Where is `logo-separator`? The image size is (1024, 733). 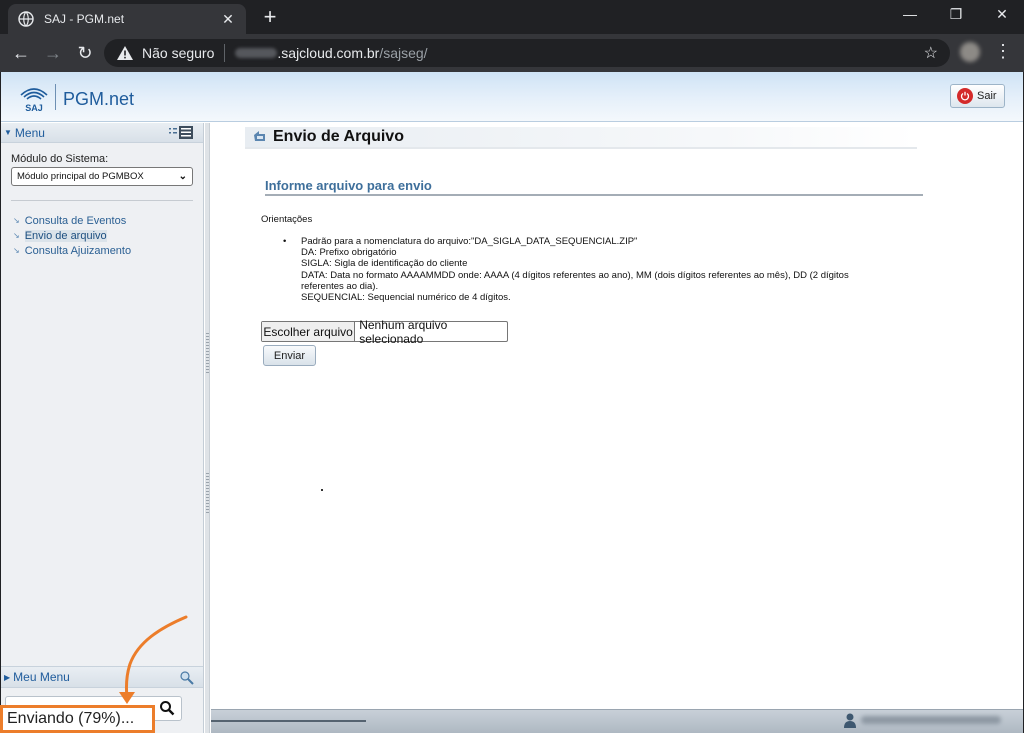
logo-separator is located at coordinates (55, 97).